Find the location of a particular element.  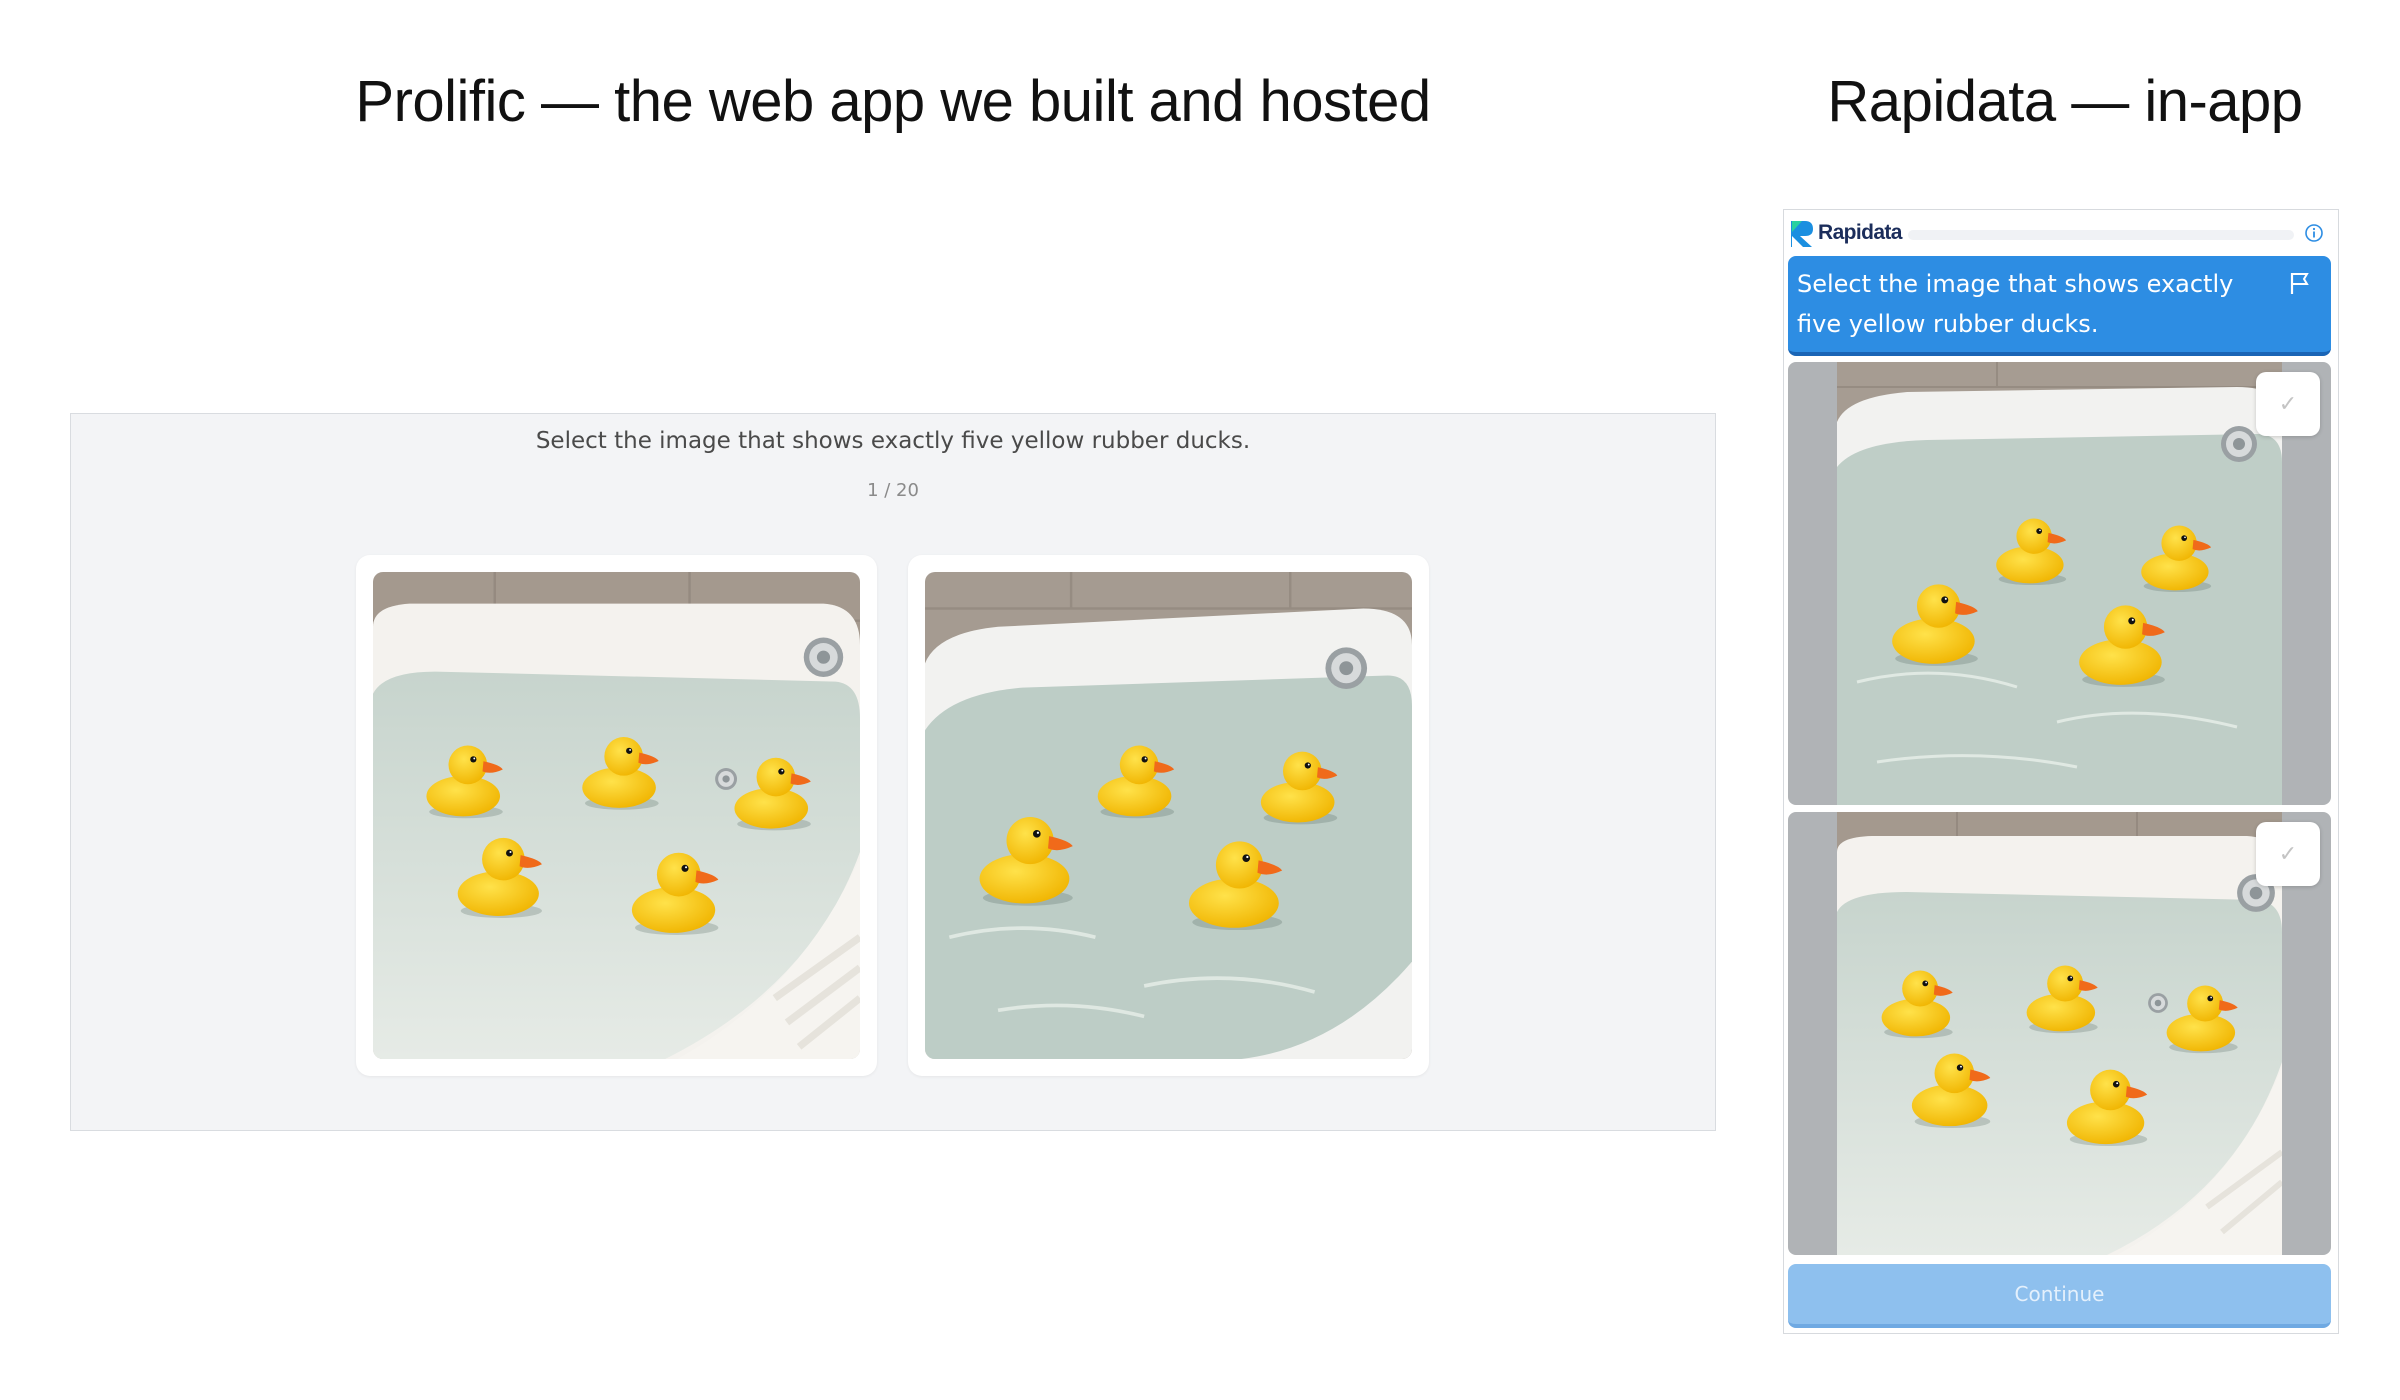

flag-icon is located at coordinates (2300, 283).